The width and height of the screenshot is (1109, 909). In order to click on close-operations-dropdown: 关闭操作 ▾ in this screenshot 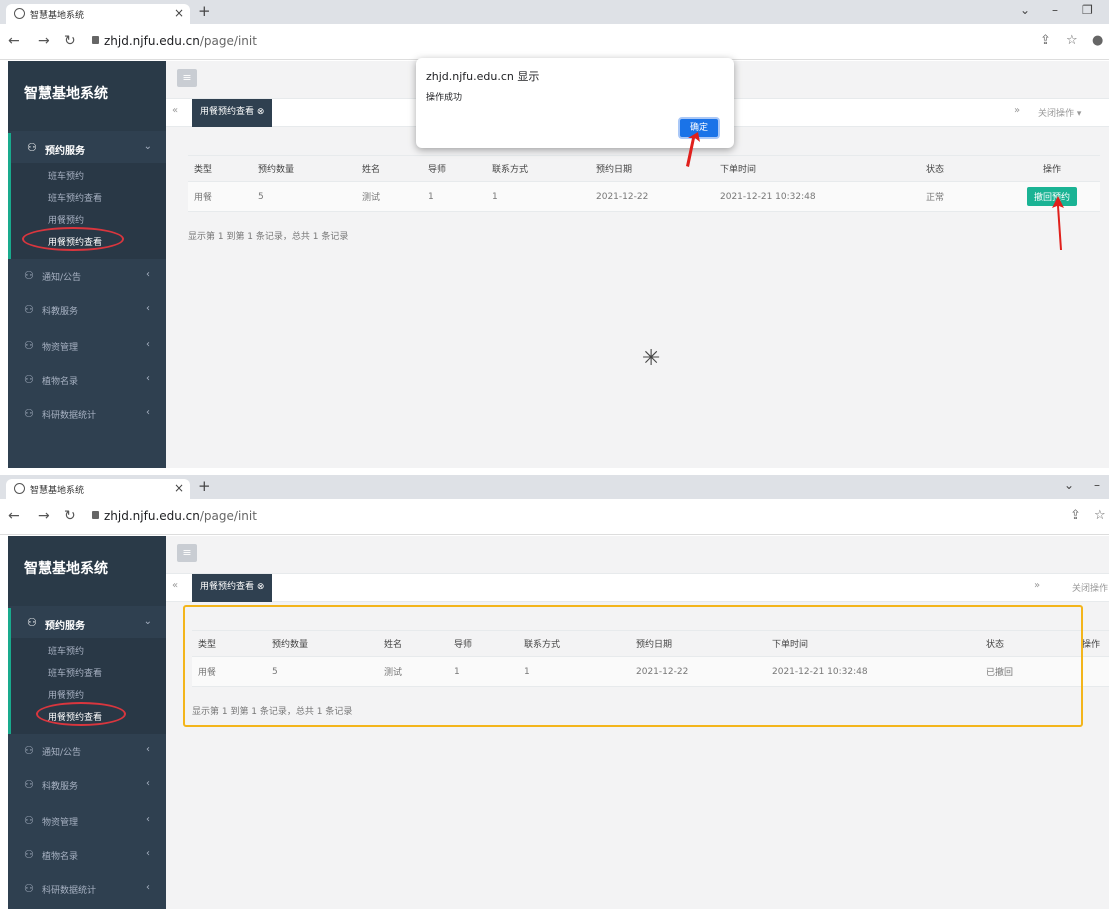, I will do `click(1059, 112)`.